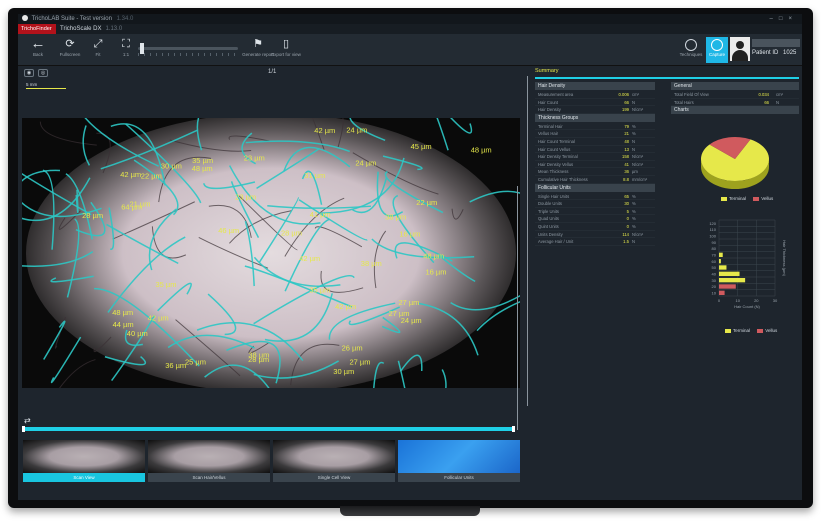 Image resolution: width=821 pixels, height=525 pixels. I want to click on summary-row-value: 0, so click(627, 226).